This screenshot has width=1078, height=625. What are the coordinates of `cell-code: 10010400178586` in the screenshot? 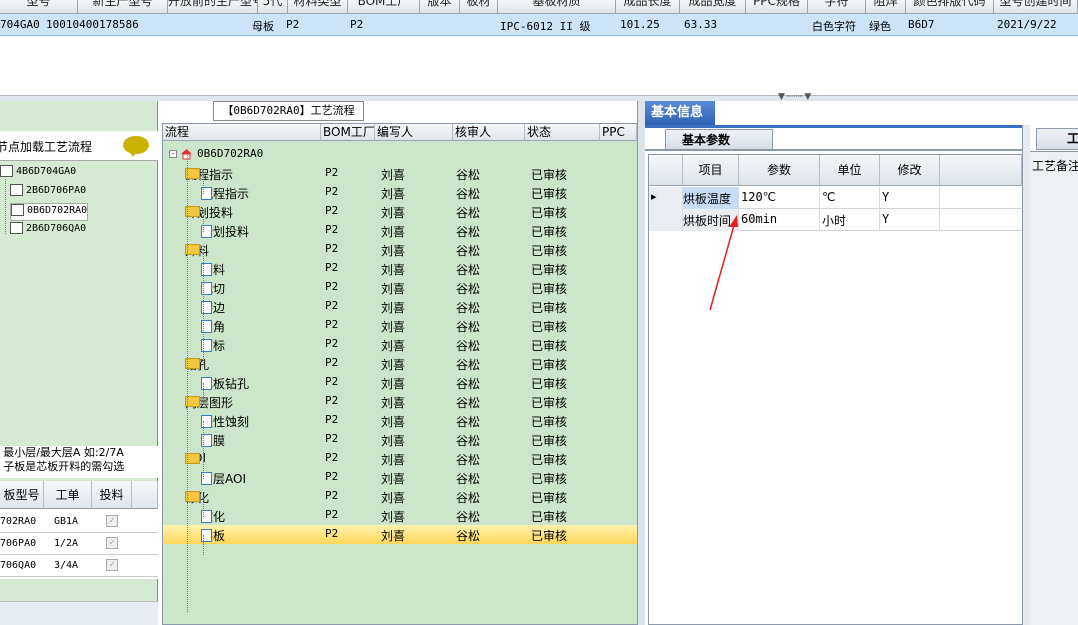 It's located at (92, 24).